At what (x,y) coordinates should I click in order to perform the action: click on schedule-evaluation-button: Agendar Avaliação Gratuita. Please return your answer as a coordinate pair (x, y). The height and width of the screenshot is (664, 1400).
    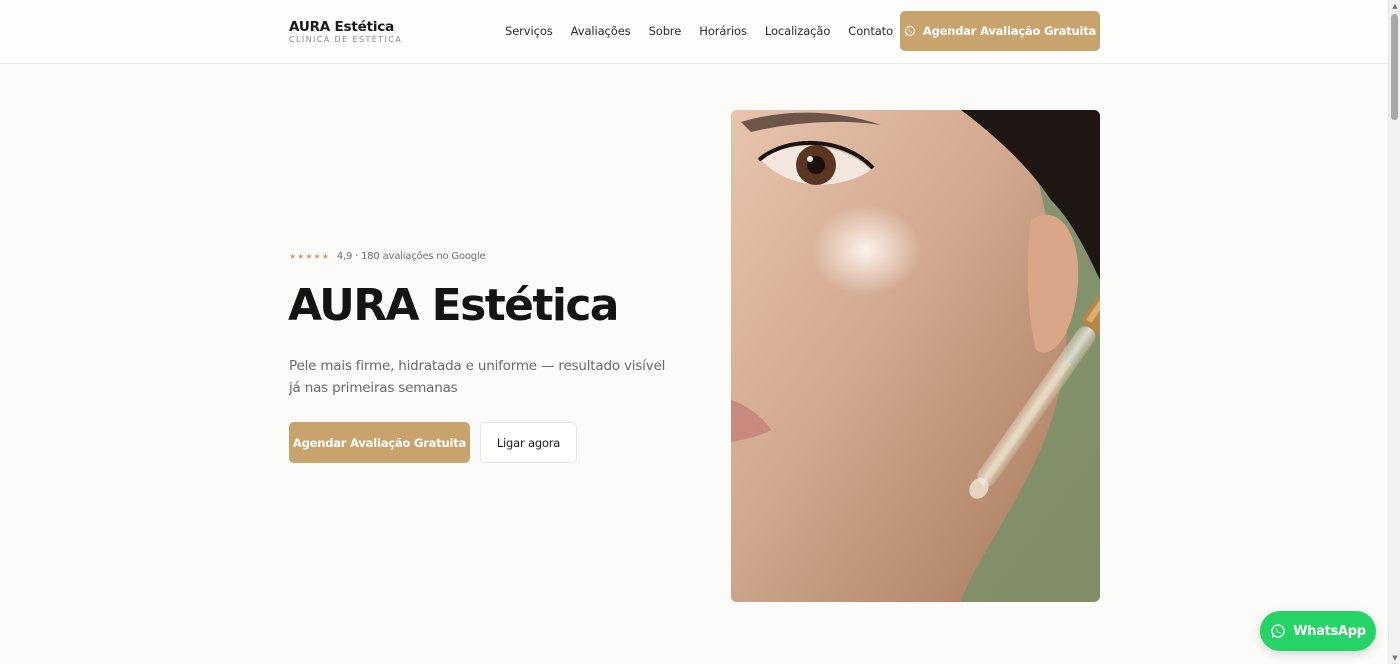
    Looking at the image, I should click on (379, 442).